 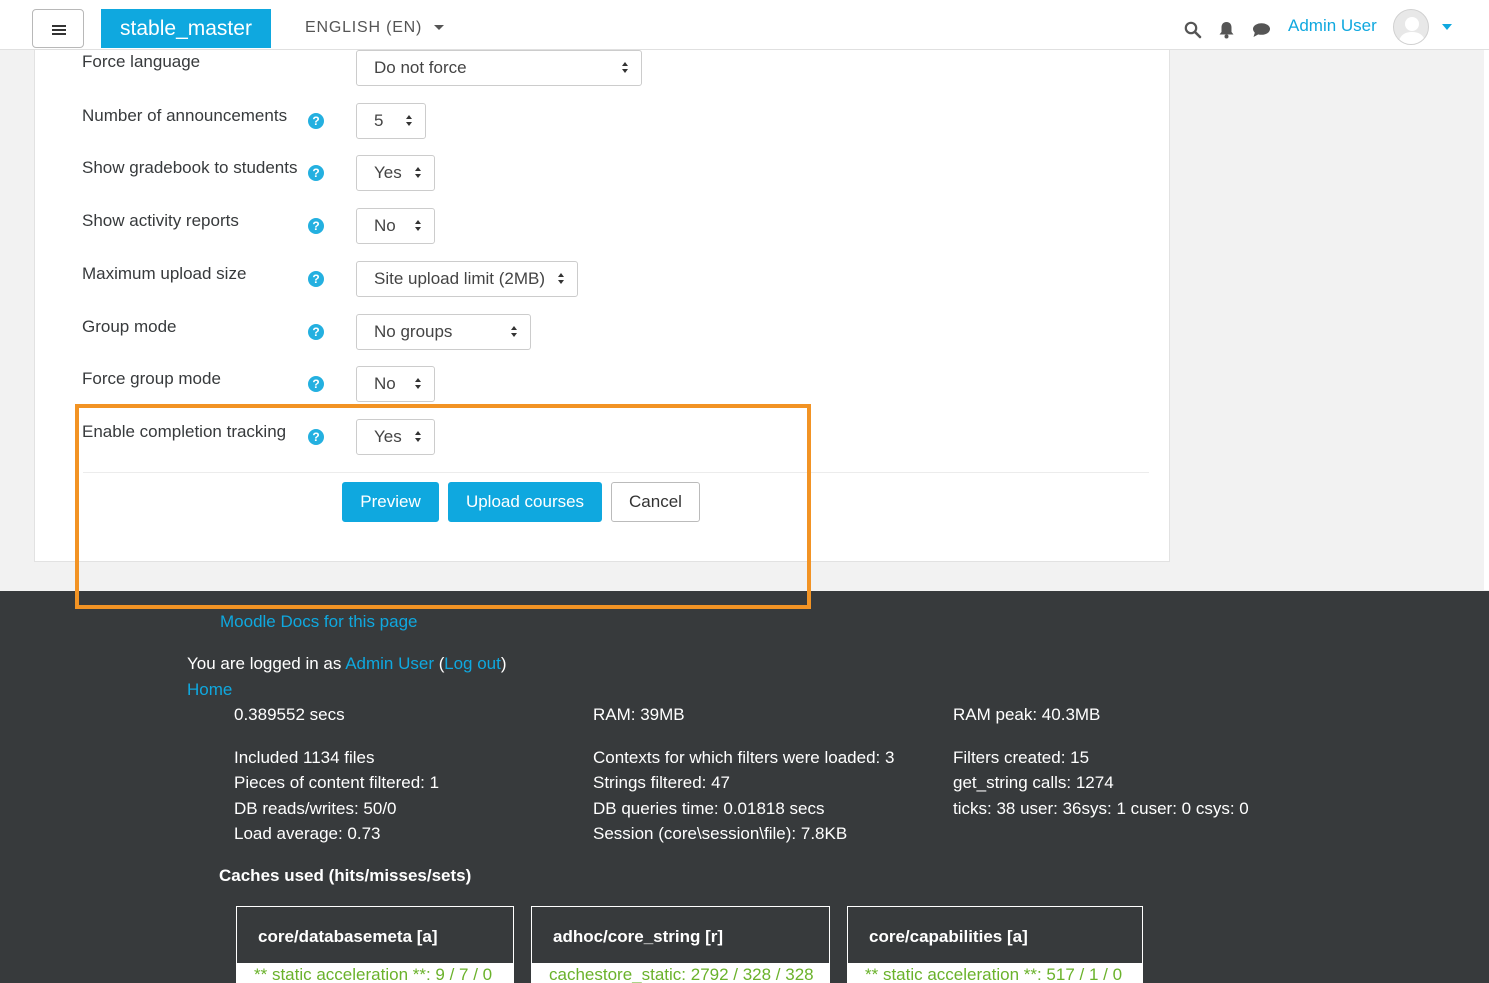 I want to click on perf-stat: RAM peak: 40.3MB, so click(x=1027, y=714).